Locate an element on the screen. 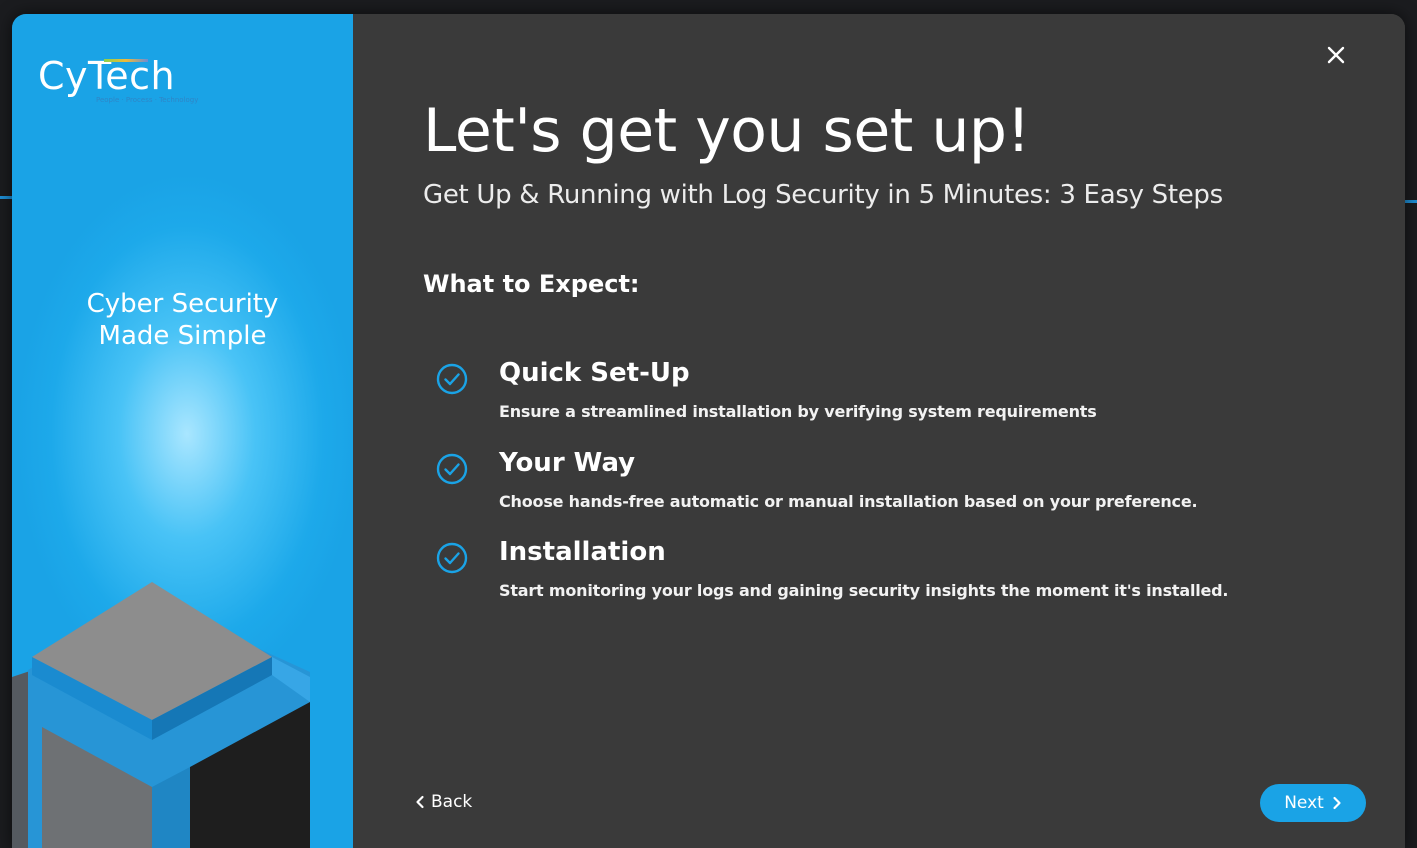  brand-tagline: Cyber Security Made Simple is located at coordinates (182, 320).